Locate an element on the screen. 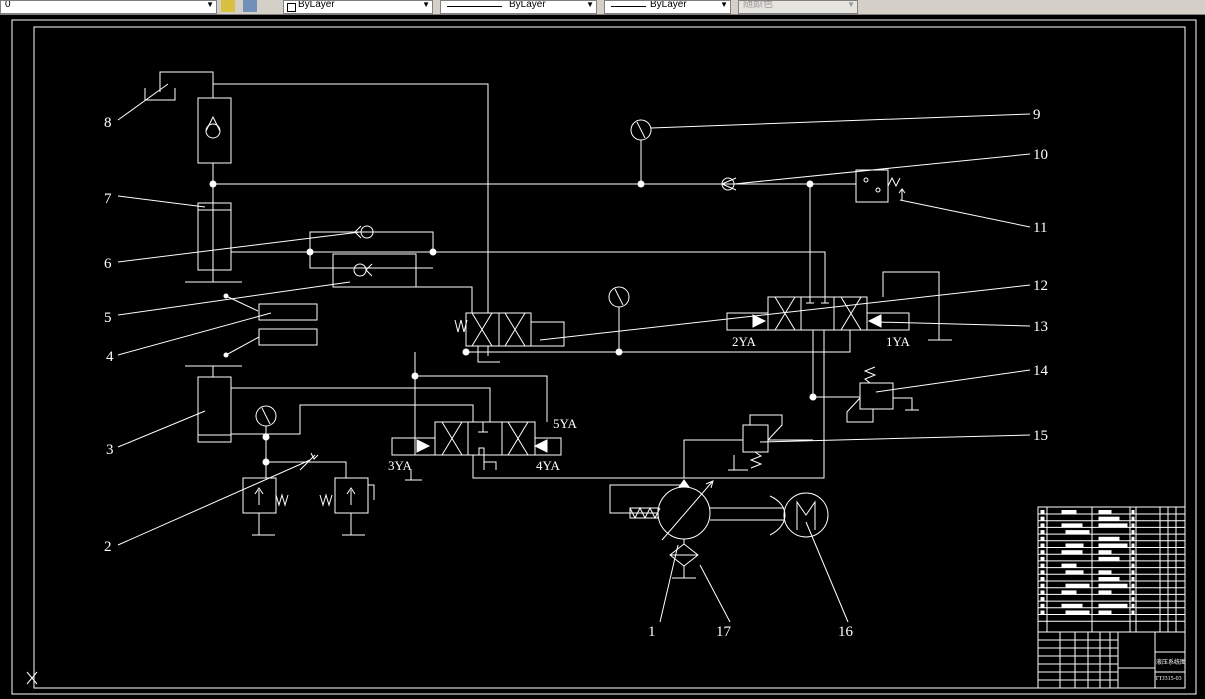 This screenshot has height=699, width=1205. drawing-number: TTJ315-03 is located at coordinates (1168, 679).